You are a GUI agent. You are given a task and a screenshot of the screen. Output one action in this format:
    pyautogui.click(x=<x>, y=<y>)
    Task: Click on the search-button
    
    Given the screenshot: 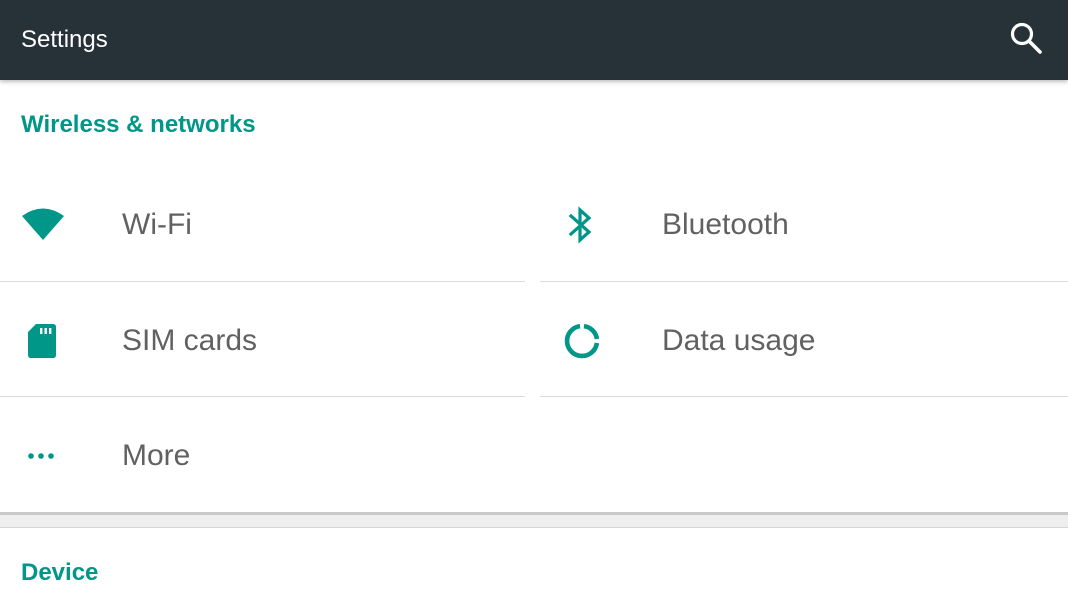 What is the action you would take?
    pyautogui.click(x=1026, y=40)
    